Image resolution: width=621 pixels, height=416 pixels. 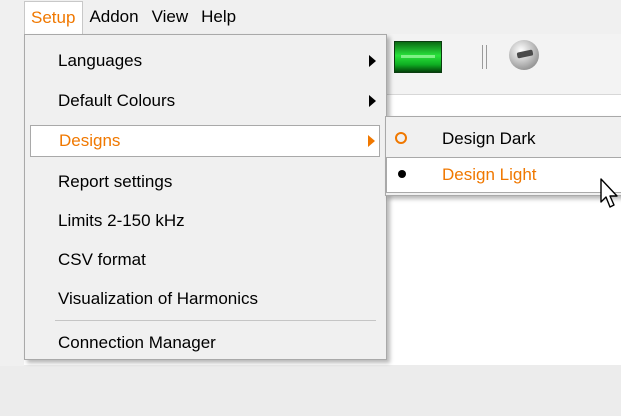 I want to click on menu-item-label: Limits 2-150 kHz, so click(x=121, y=220).